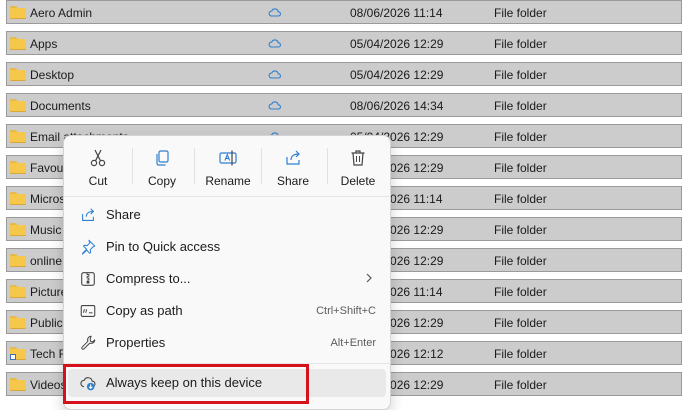 This screenshot has height=410, width=699. Describe the element at coordinates (44, 44) in the screenshot. I see `file-name: Apps` at that location.